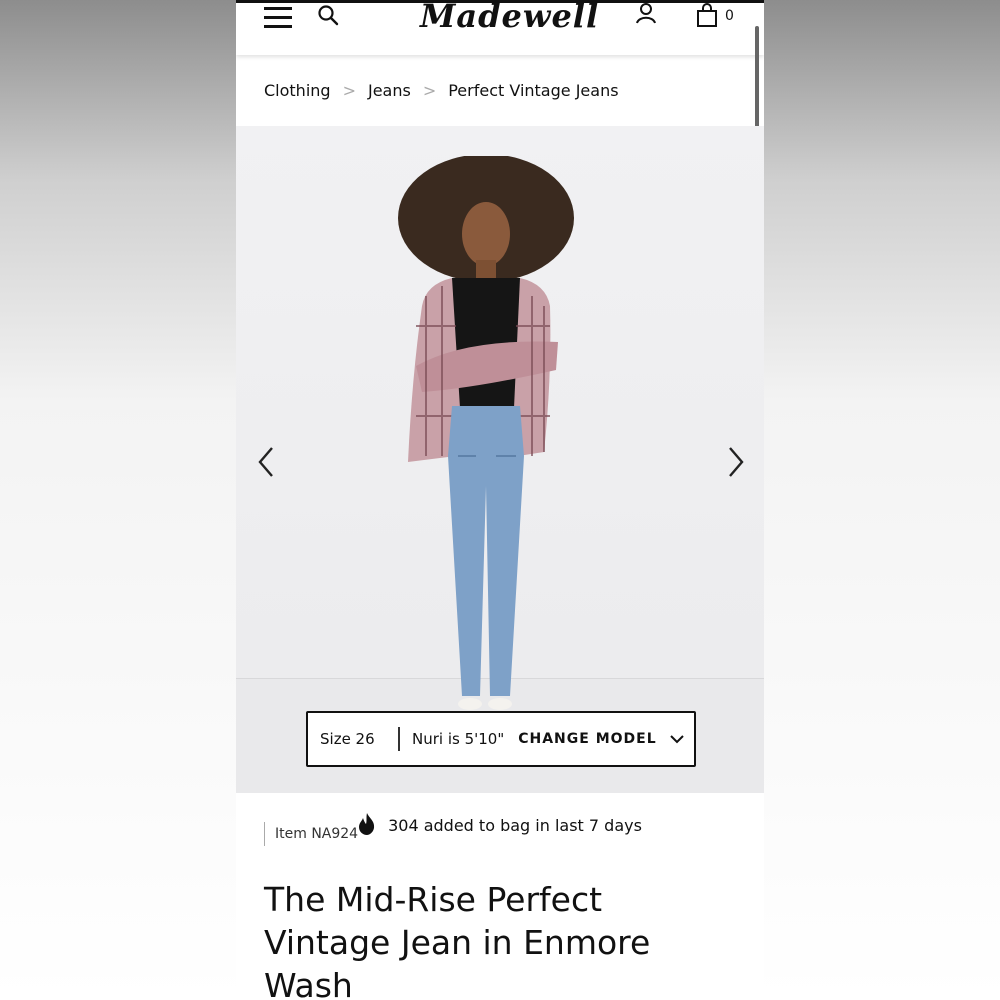  I want to click on bar-divider, so click(399, 739).